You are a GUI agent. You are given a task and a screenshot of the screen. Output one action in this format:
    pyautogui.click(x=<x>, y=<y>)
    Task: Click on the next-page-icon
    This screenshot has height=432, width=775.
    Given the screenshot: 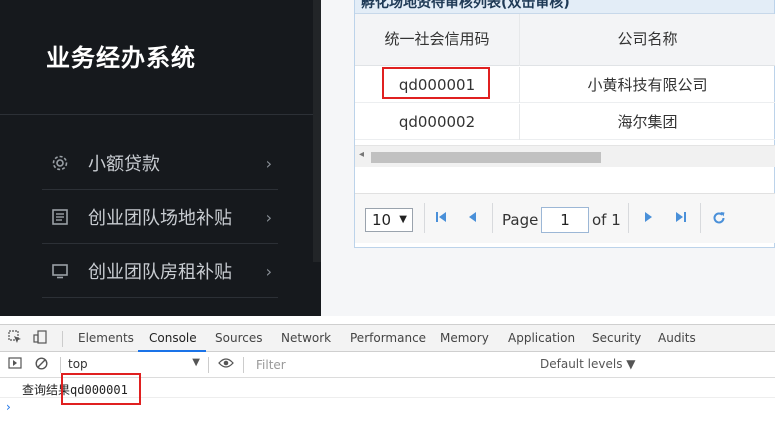 What is the action you would take?
    pyautogui.click(x=649, y=218)
    